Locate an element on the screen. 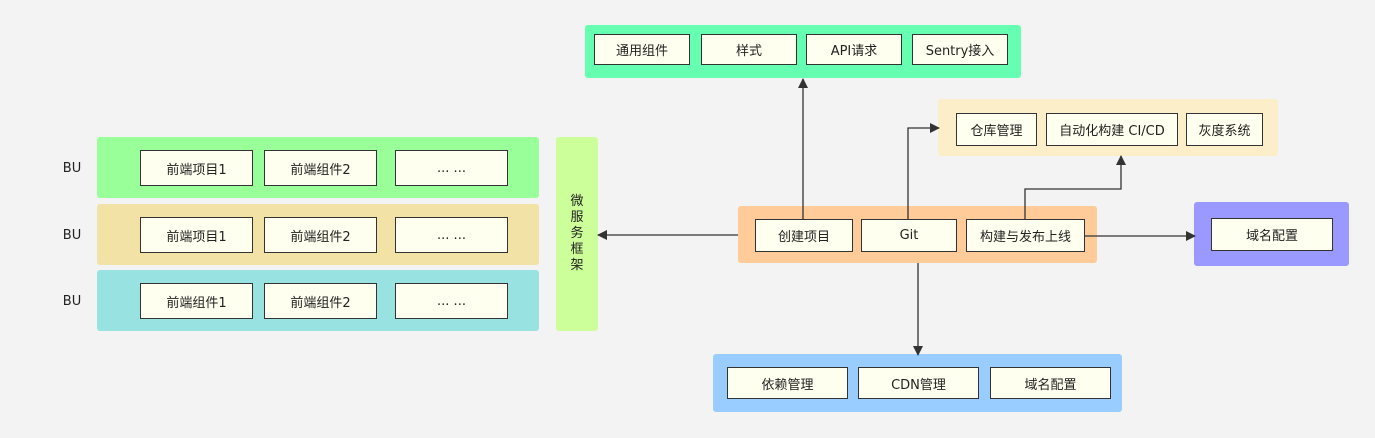 This screenshot has width=1375, height=438. bu-label-2: BU is located at coordinates (72, 235).